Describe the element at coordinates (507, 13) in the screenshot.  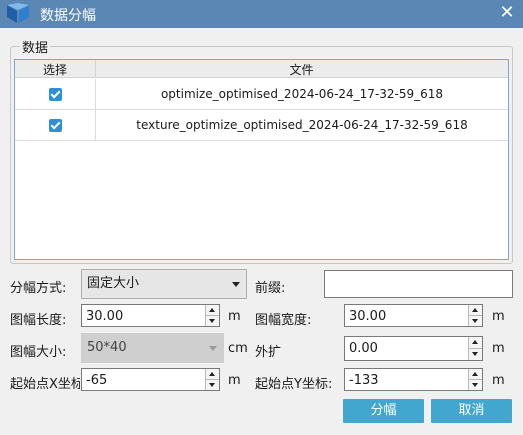
I see `close-icon: ✕` at that location.